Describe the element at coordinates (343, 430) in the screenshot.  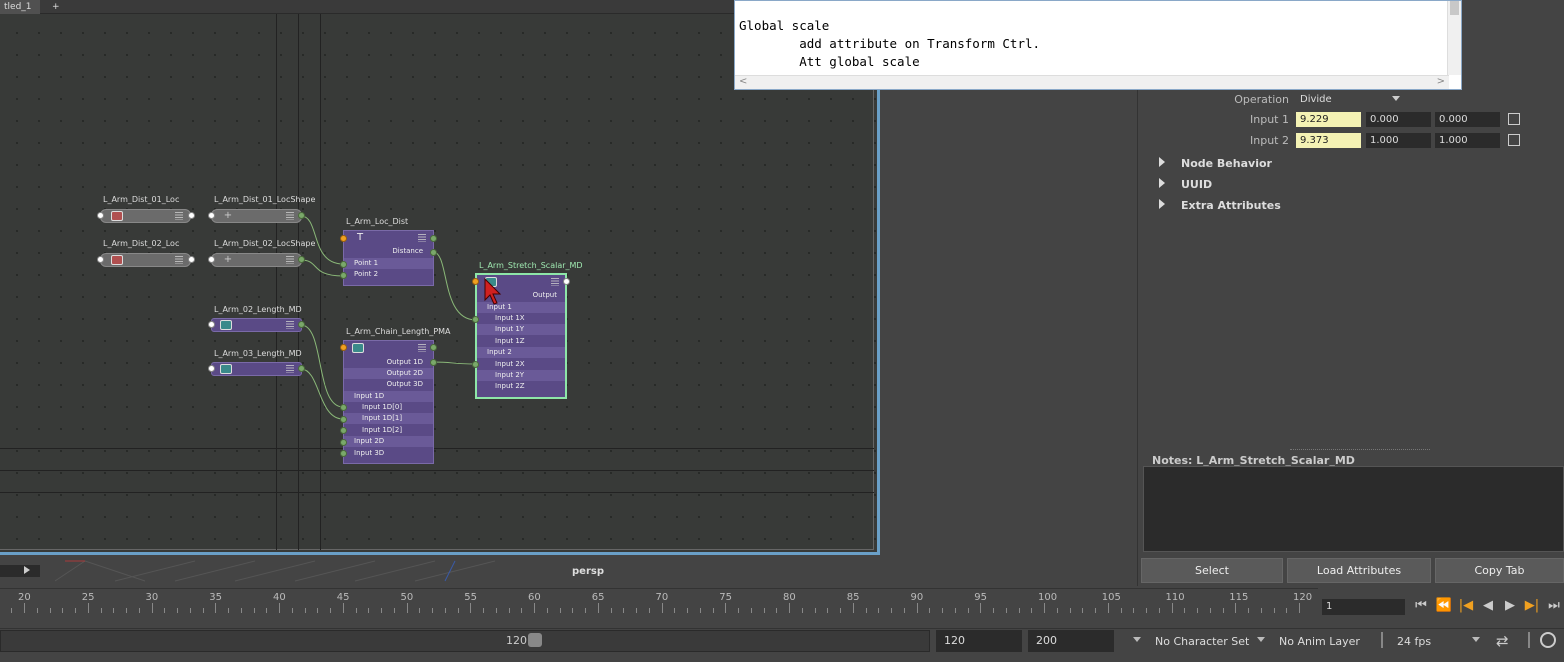
I see `input1d-2-plug` at that location.